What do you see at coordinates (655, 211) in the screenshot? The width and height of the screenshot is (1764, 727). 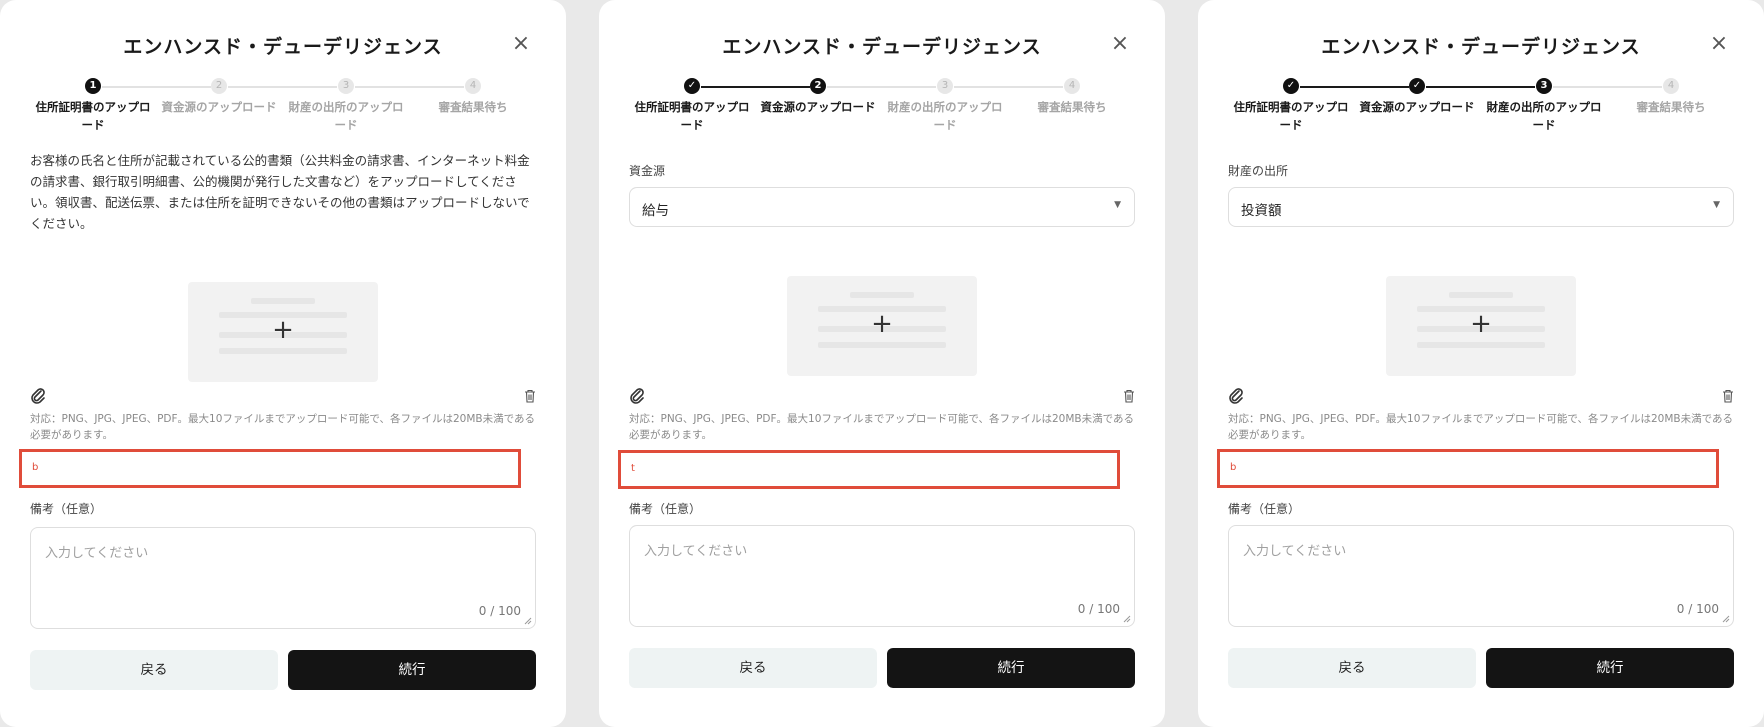 I see `select-value: 給与` at bounding box center [655, 211].